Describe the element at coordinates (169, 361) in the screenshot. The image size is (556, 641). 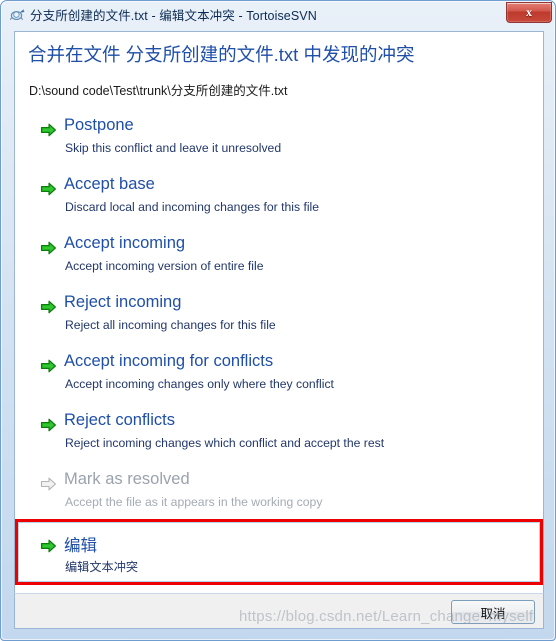
I see `option-title: Accept incoming for conflicts` at that location.